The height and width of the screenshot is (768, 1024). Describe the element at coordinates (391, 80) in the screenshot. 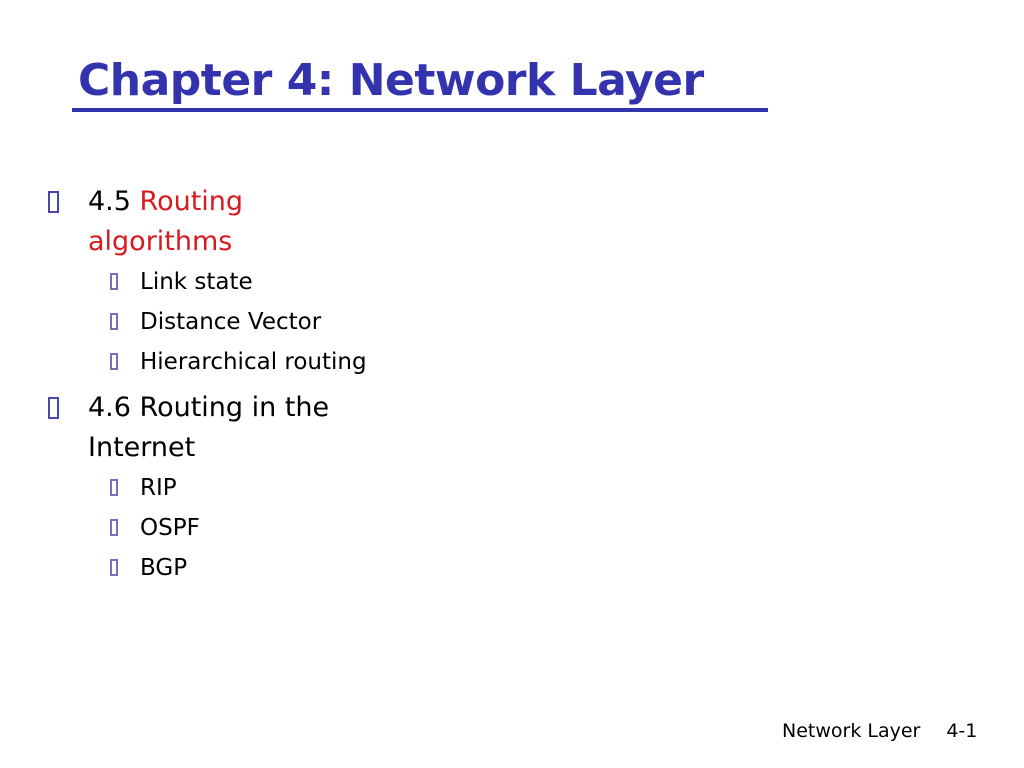

I see `page-title: Chapter 4: Network Layer` at that location.